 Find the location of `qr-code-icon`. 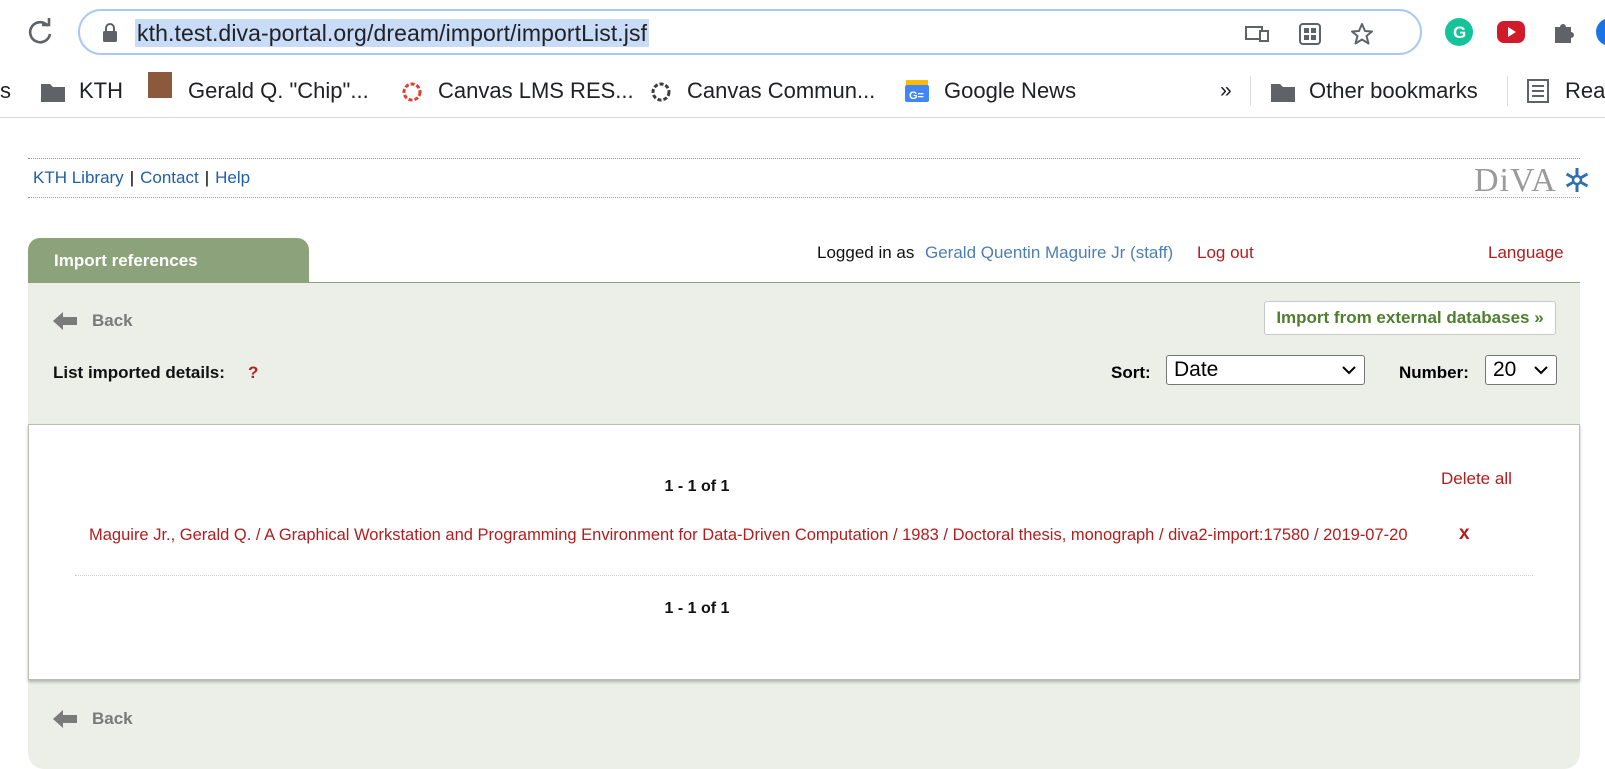

qr-code-icon is located at coordinates (1310, 34).